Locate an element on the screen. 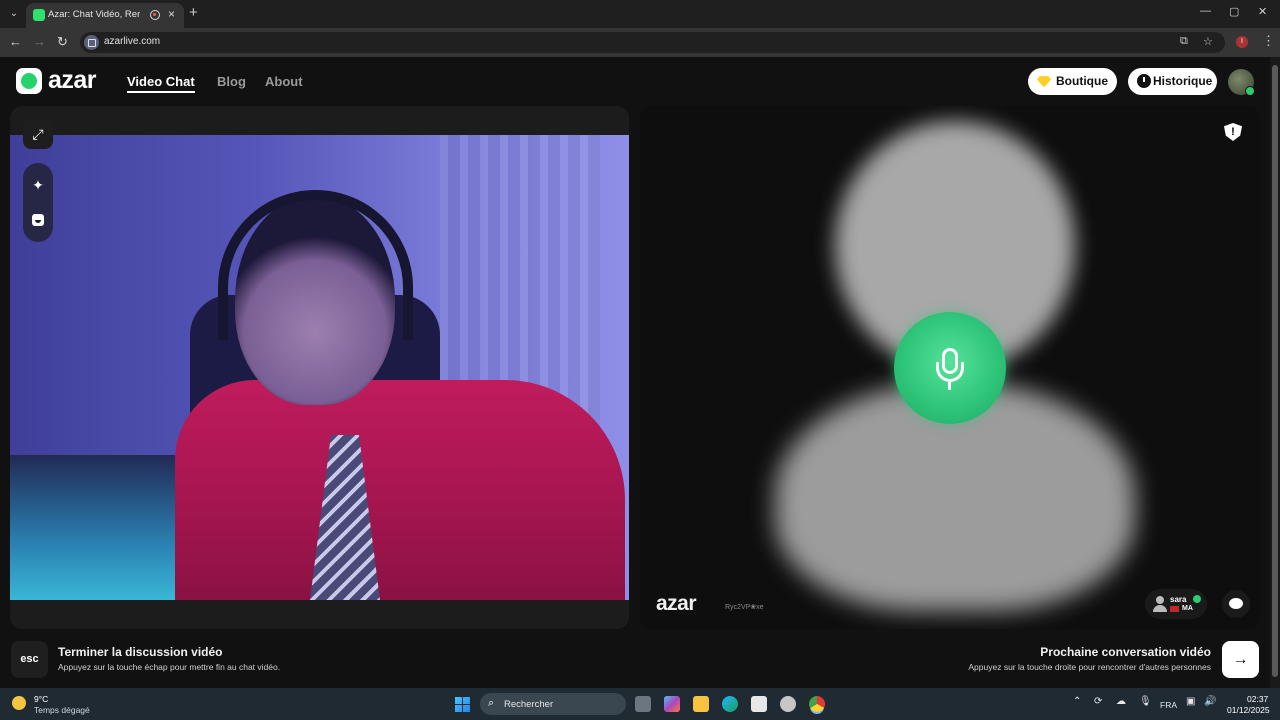  bookmark-star-icon: ☆ is located at coordinates (1208, 41).